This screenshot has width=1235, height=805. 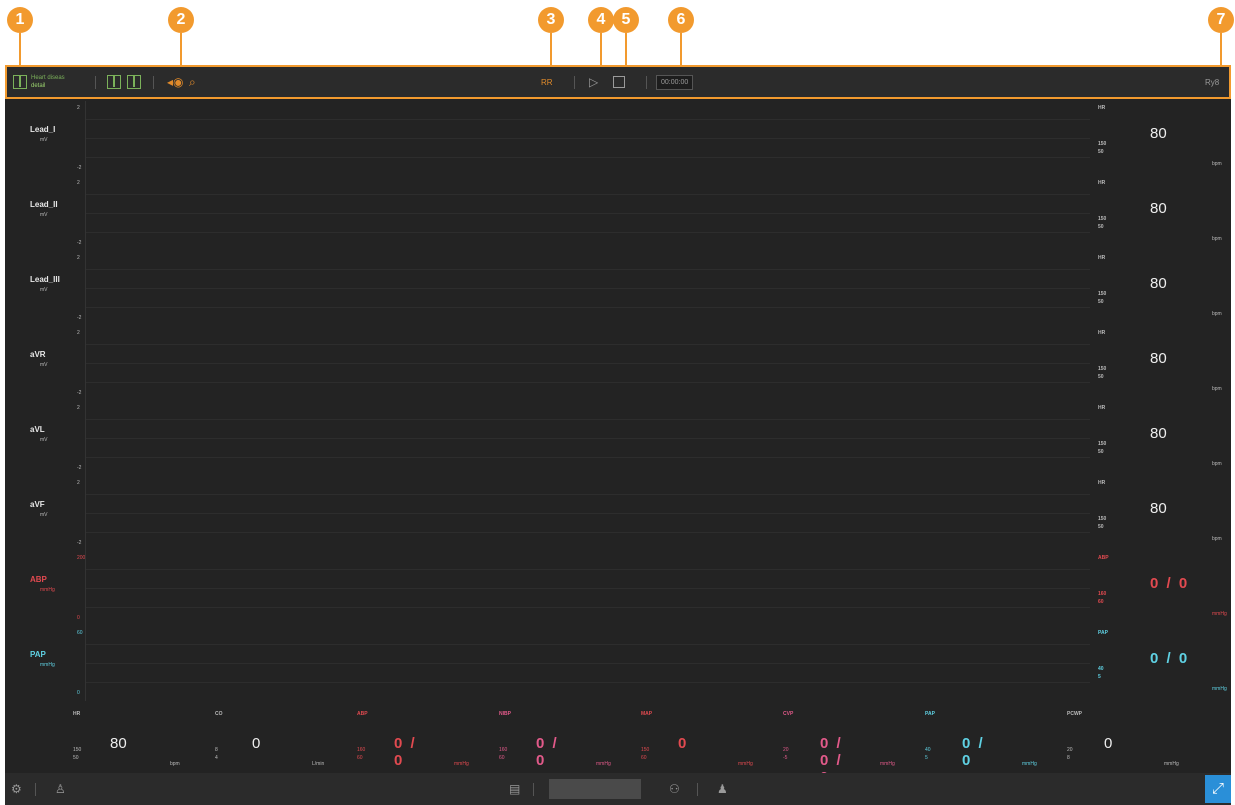 What do you see at coordinates (663, 739) in the screenshot?
I see `numeric-map: MAP 150 60 0 mmHg` at bounding box center [663, 739].